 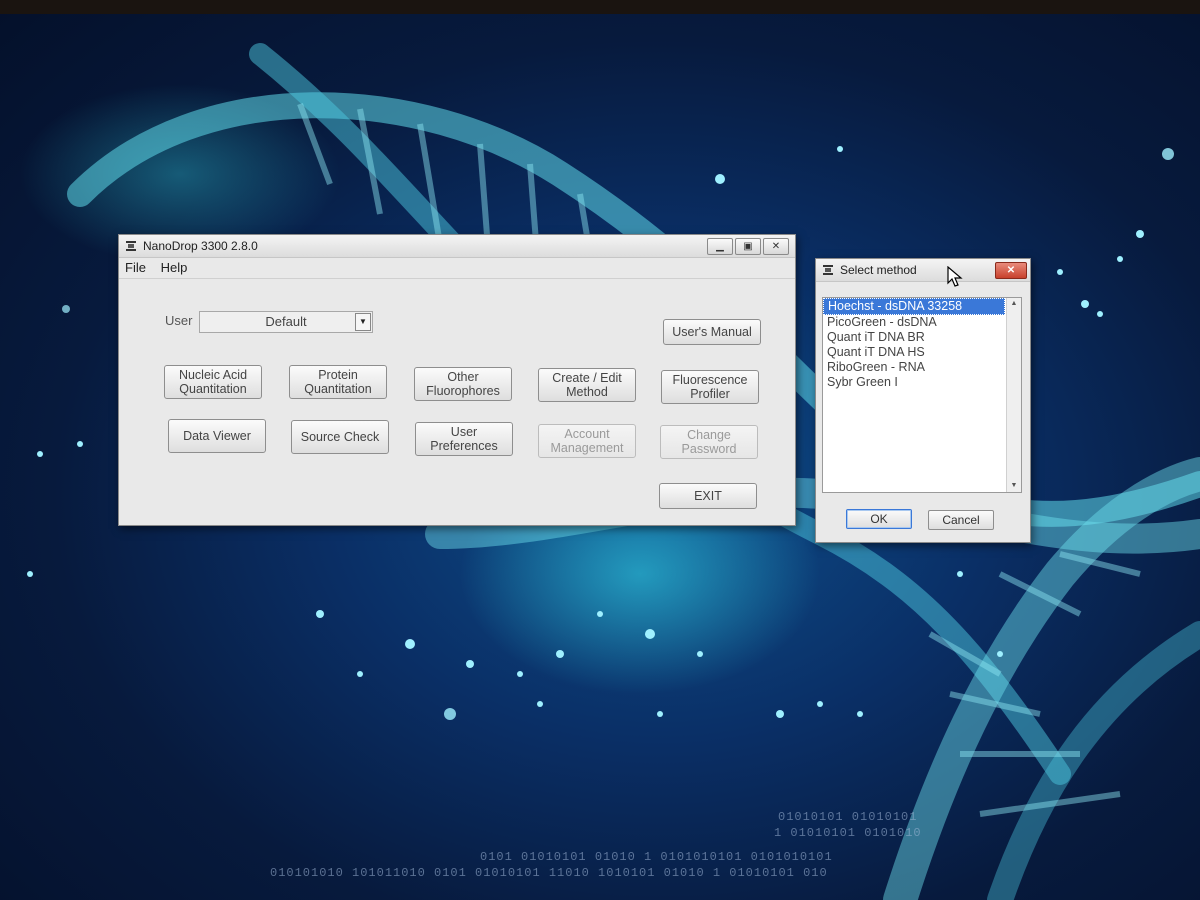 I want to click on user-select: Default ▼, so click(x=286, y=322).